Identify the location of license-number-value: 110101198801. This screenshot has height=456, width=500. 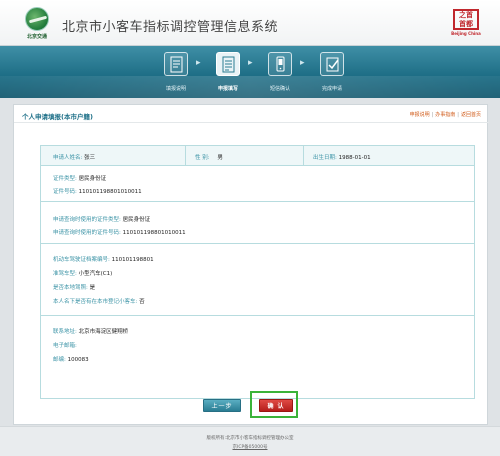
(132, 260).